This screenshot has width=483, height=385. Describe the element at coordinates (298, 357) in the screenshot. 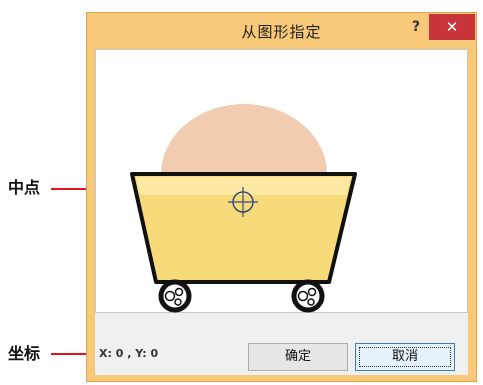

I see `ok-button: 确定` at that location.